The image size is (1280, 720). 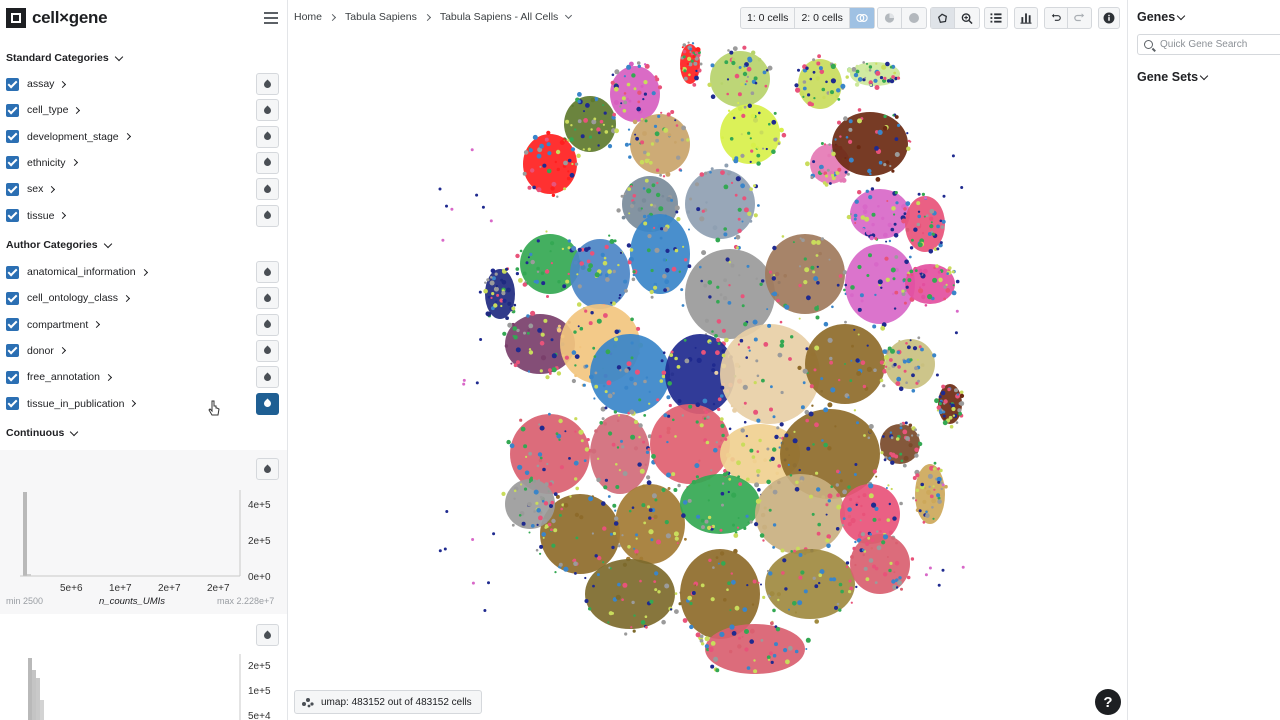 What do you see at coordinates (388, 702) in the screenshot?
I see `embedding-status: umap: 483152 out of 483152 cells` at bounding box center [388, 702].